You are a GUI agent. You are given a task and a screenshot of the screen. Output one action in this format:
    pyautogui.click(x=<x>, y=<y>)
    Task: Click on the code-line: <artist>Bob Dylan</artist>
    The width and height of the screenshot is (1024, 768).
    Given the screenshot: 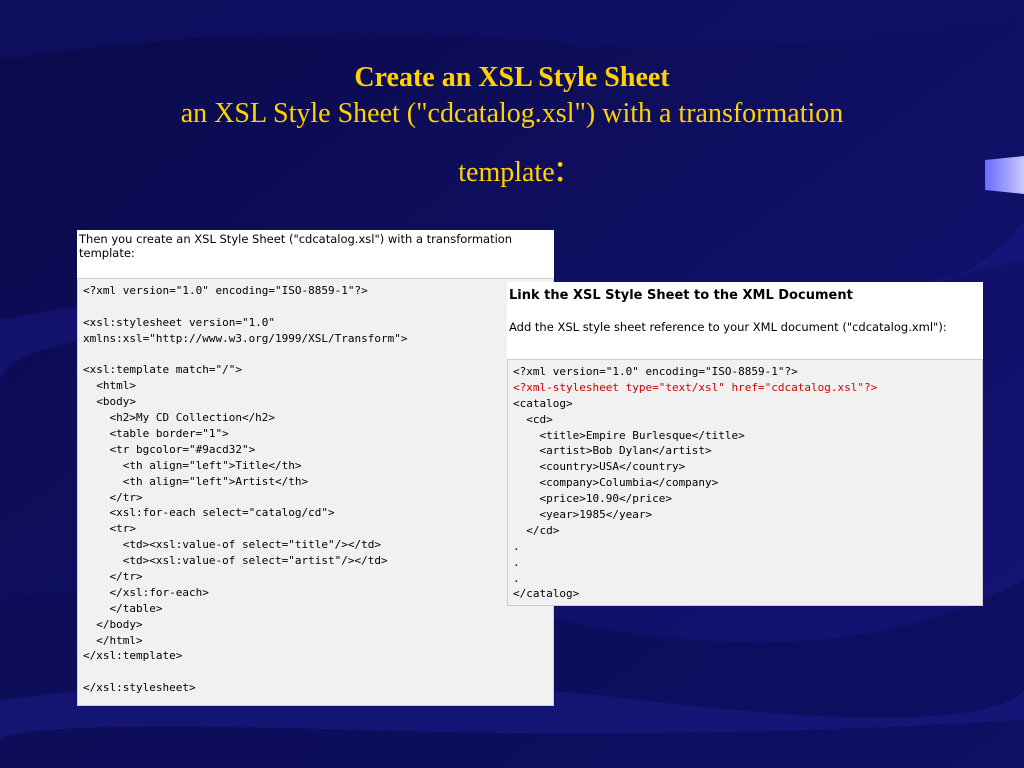 What is the action you would take?
    pyautogui.click(x=612, y=451)
    